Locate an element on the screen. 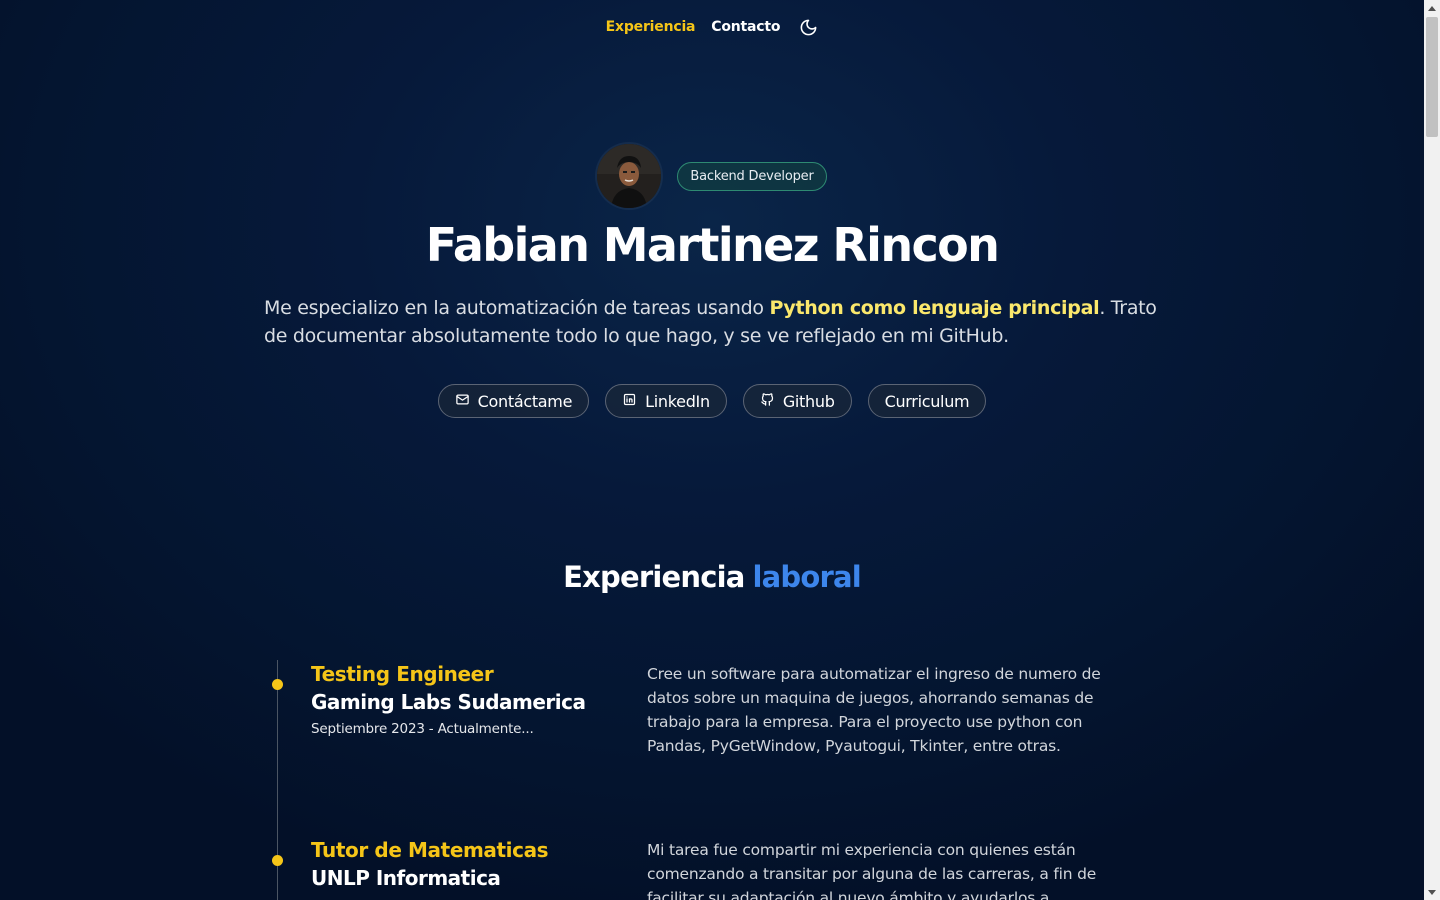 The height and width of the screenshot is (900, 1440). hero-actions: Contáctame LinkedIn Github Curriculum is located at coordinates (712, 401).